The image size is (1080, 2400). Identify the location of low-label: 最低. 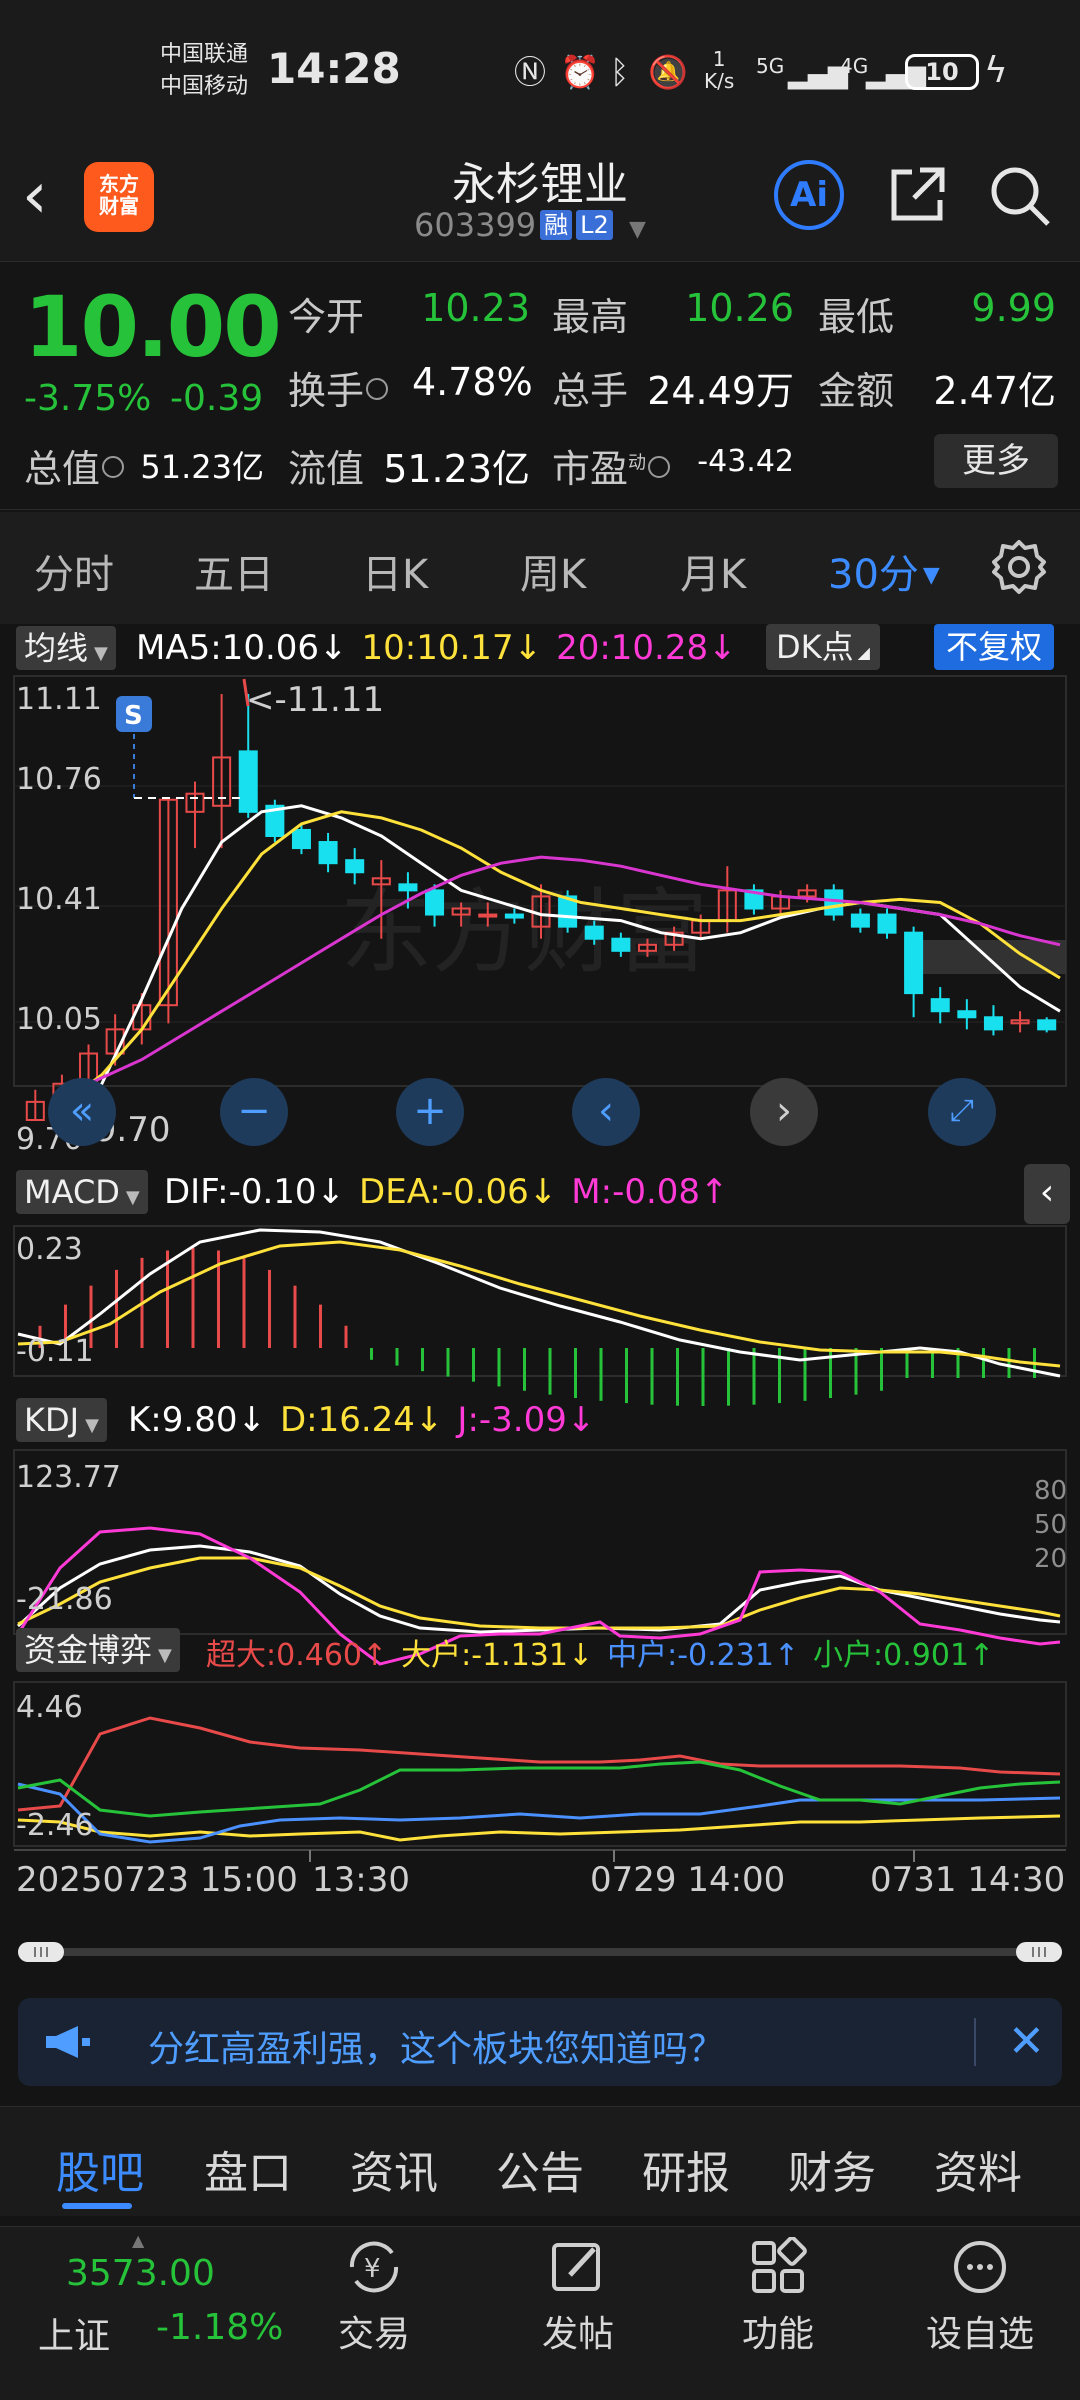
(856, 317).